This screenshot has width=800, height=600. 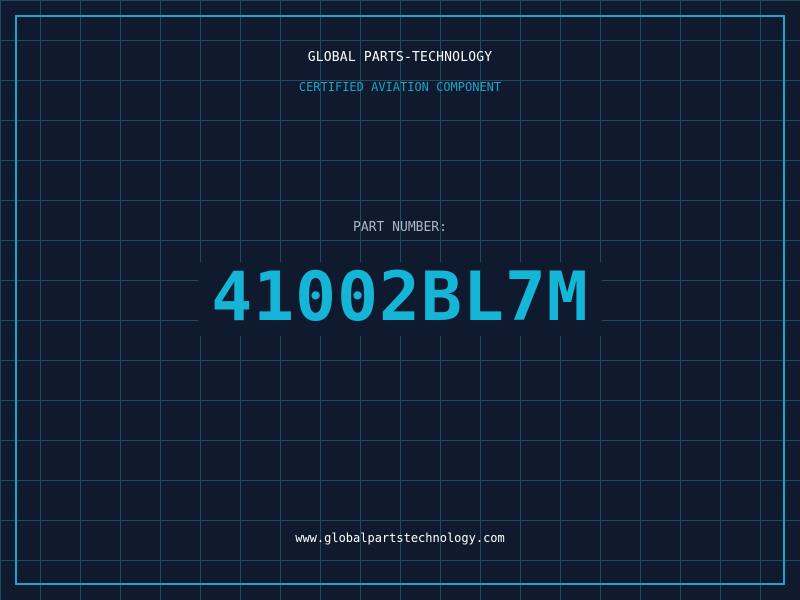 What do you see at coordinates (400, 227) in the screenshot?
I see `part-number-label: PART NUMBER:` at bounding box center [400, 227].